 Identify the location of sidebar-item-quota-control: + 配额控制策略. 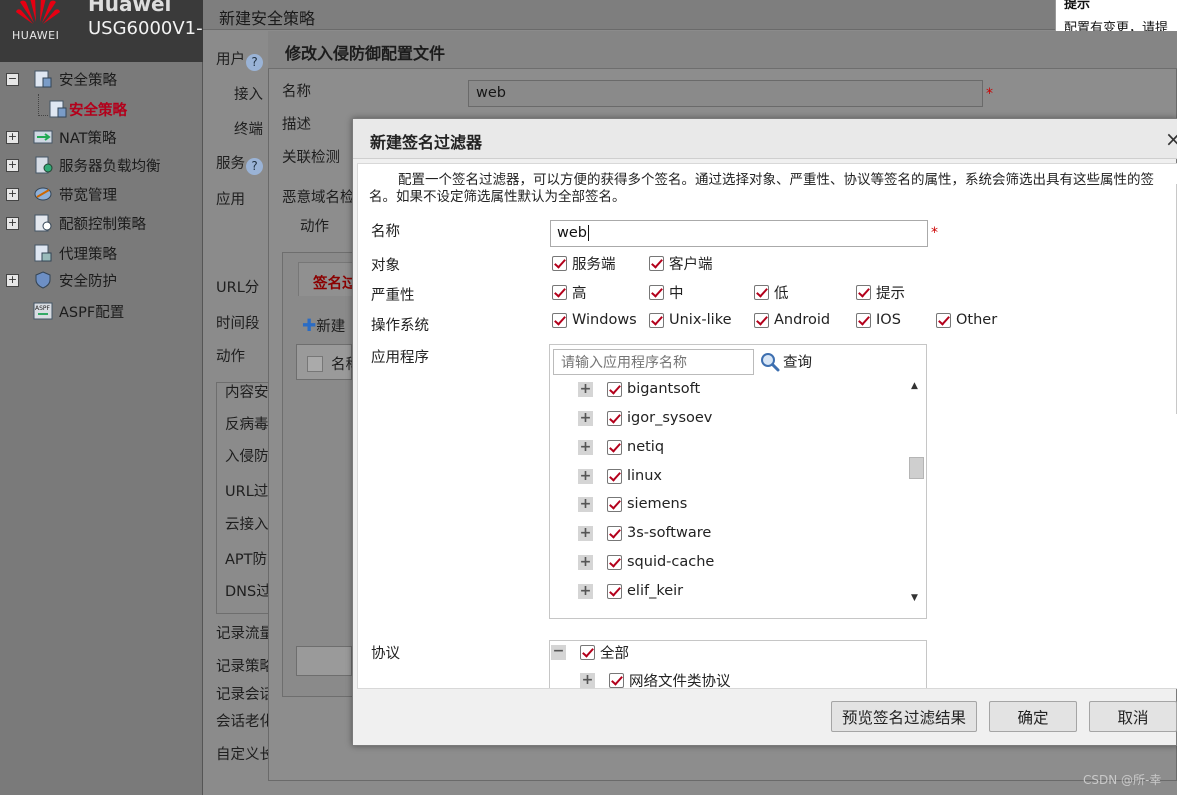
(101, 223).